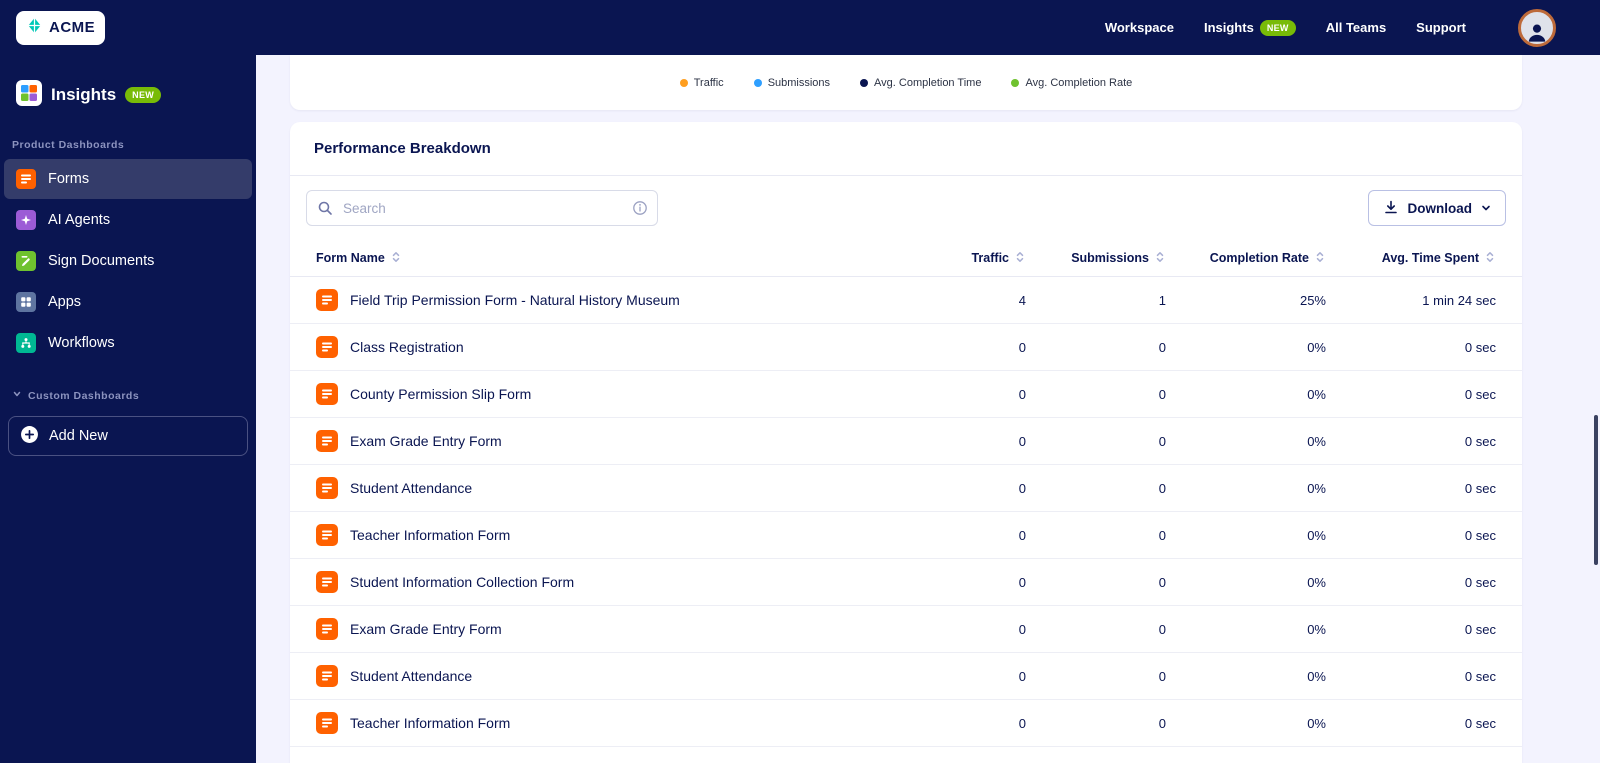  I want to click on vertical-scrollbar, so click(1596, 490).